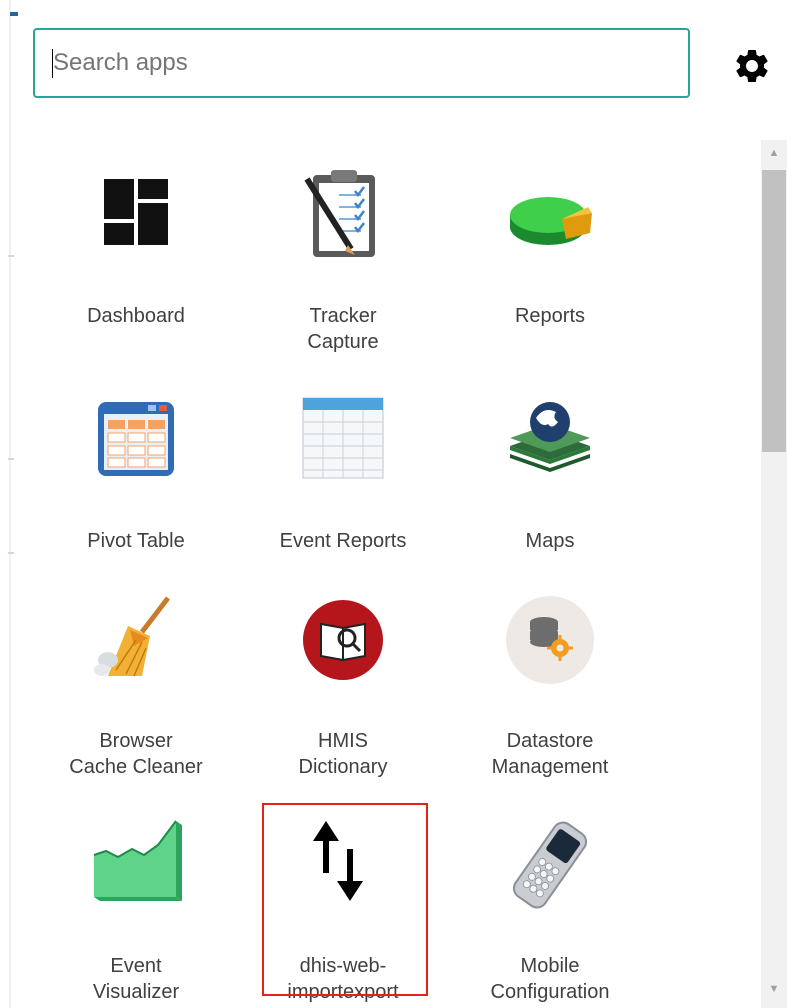 This screenshot has height=1008, width=787. What do you see at coordinates (343, 865) in the screenshot?
I see `up-down-arrows-icon` at bounding box center [343, 865].